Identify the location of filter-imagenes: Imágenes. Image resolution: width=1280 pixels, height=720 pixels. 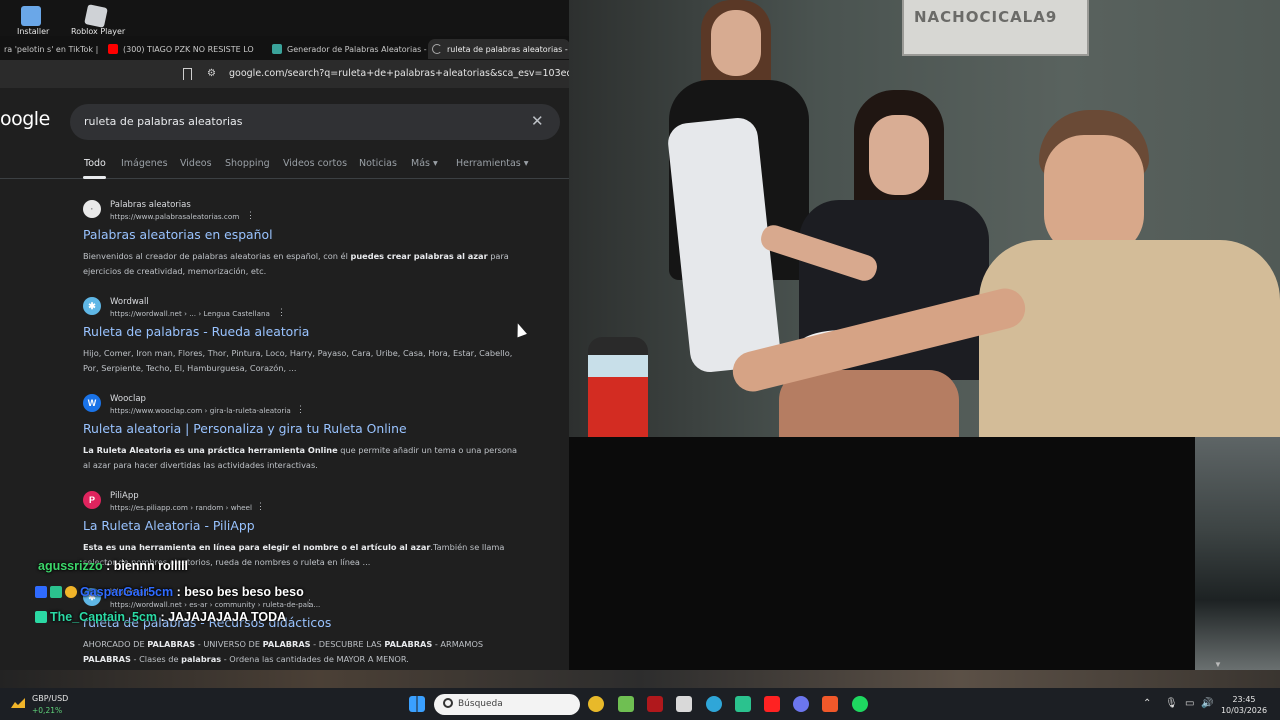
(144, 163).